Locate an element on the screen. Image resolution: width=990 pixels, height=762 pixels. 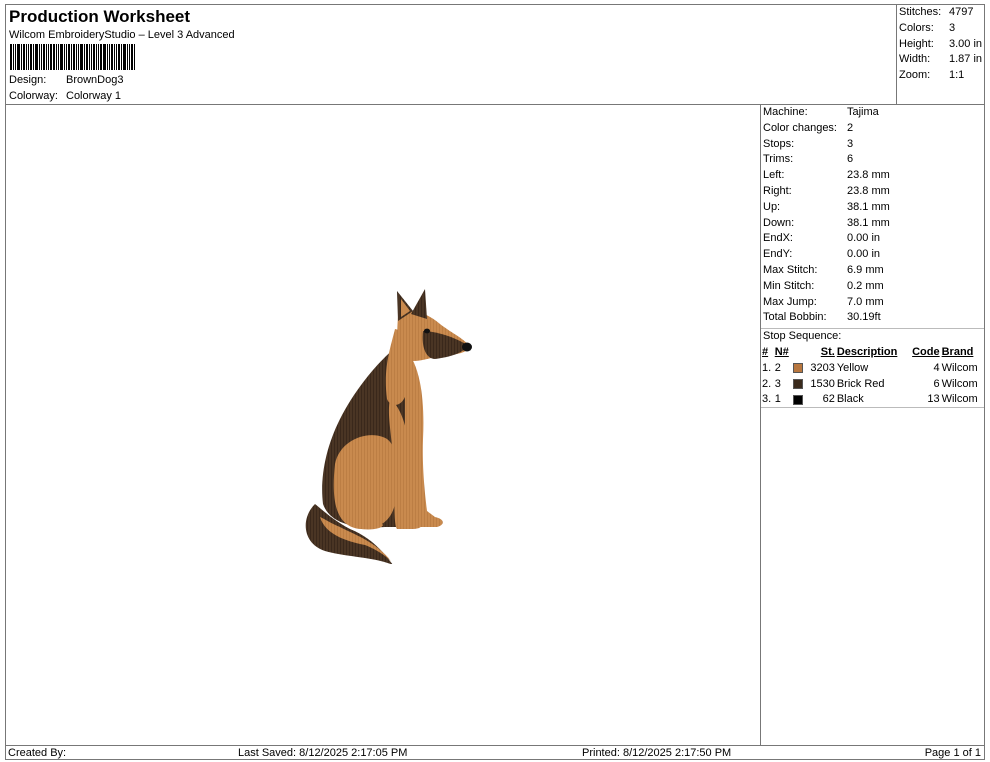
detail-label: Stops: is located at coordinates (779, 143).